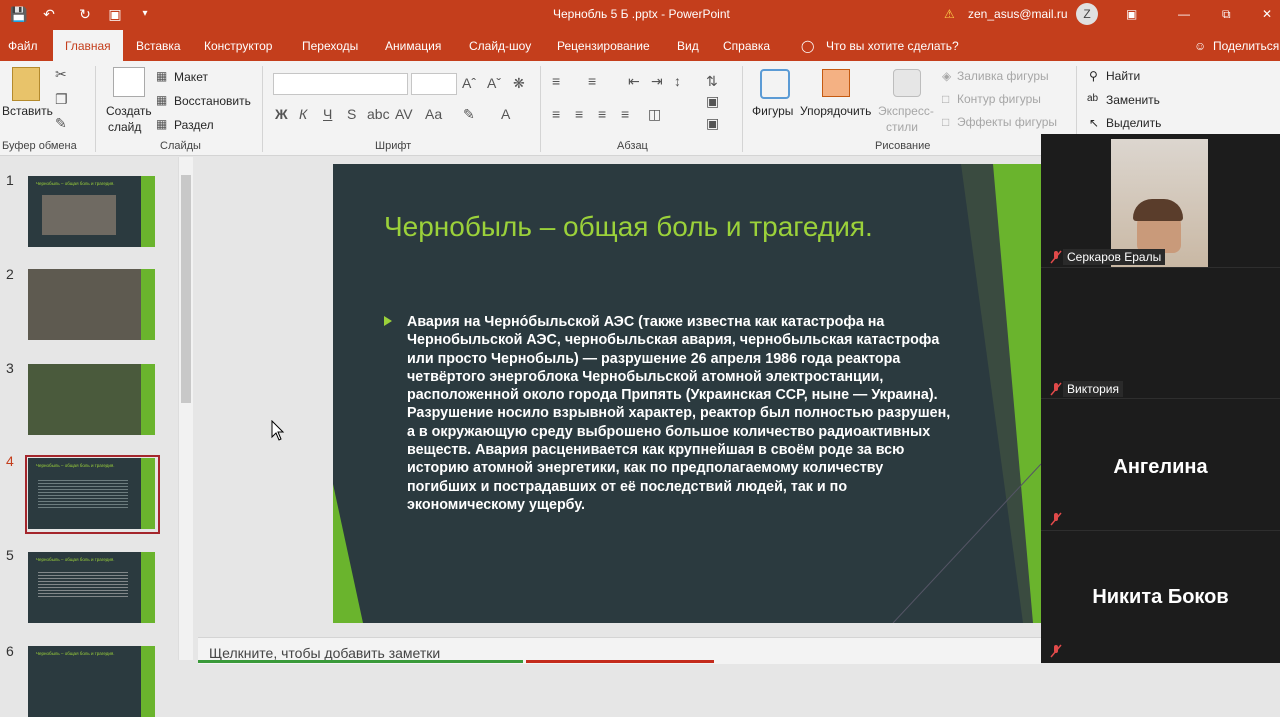 This screenshot has height=717, width=1280. What do you see at coordinates (49, 14) in the screenshot?
I see `undo-icon: ↶` at bounding box center [49, 14].